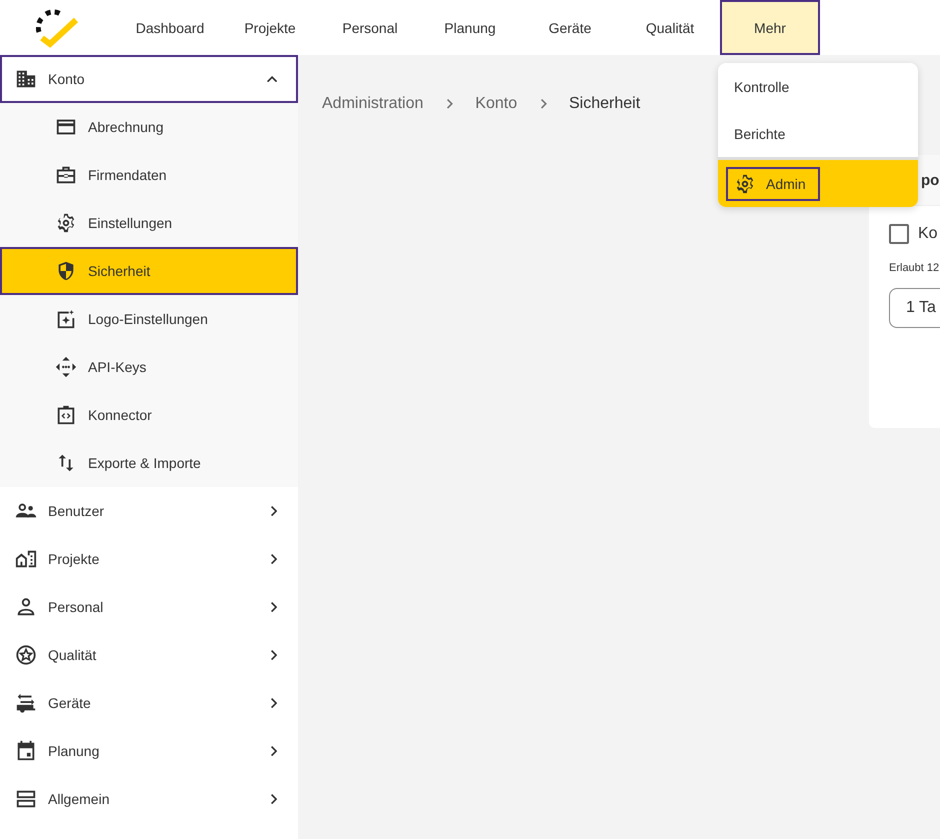  I want to click on hint-text: Erlaubt 12, so click(914, 268).